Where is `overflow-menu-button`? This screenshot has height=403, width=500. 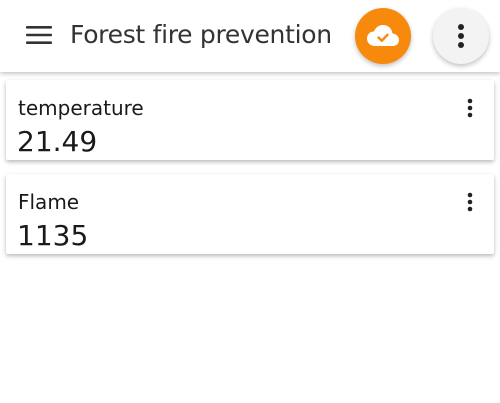
overflow-menu-button is located at coordinates (461, 36).